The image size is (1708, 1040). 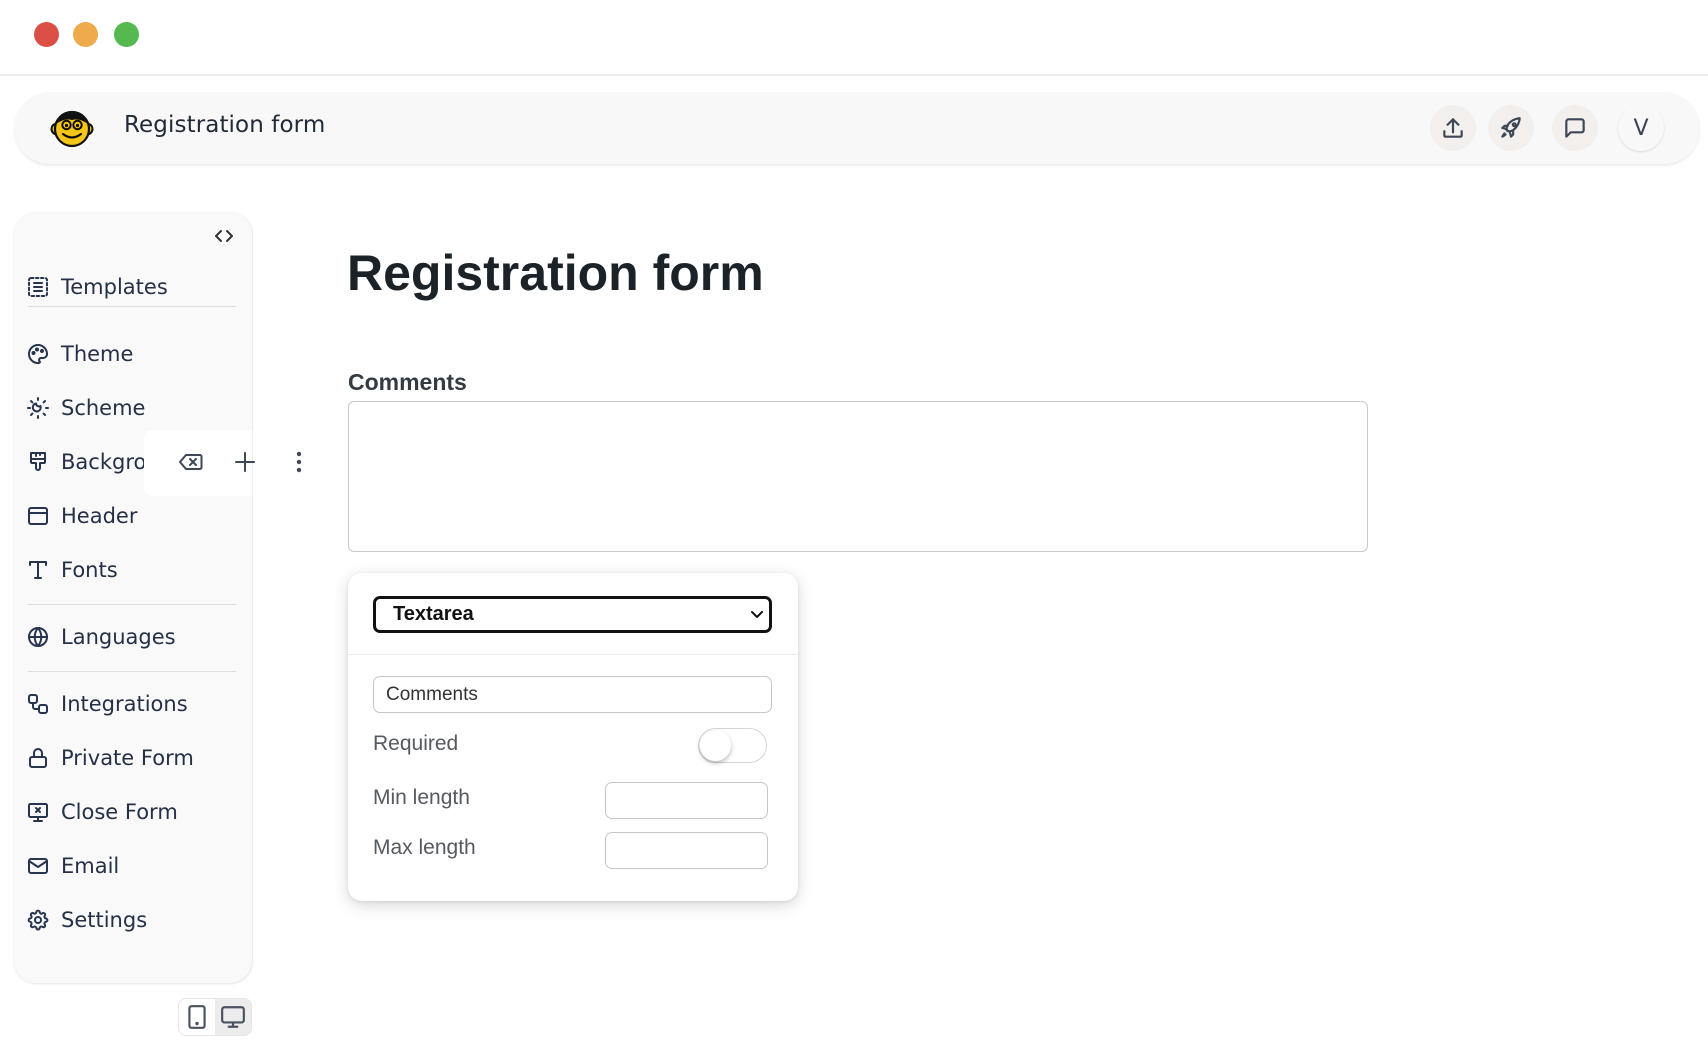 What do you see at coordinates (99, 516) in the screenshot?
I see `sidebar-item-label: Header` at bounding box center [99, 516].